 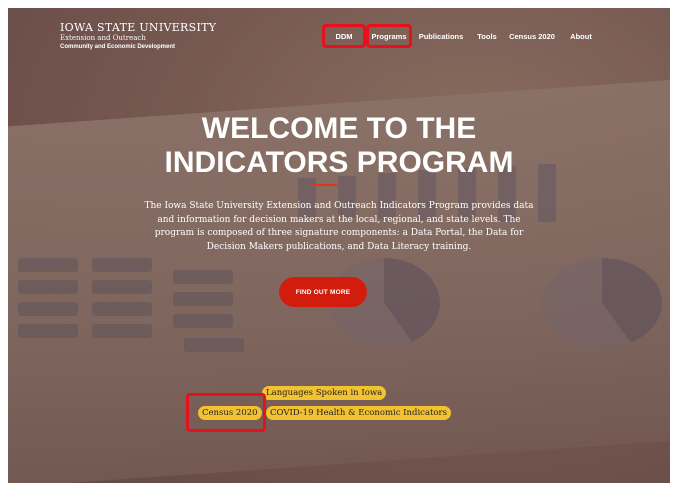 I want to click on link-languages-spoken-in-iowa: Languages Spoken in Iowa, so click(x=324, y=393).